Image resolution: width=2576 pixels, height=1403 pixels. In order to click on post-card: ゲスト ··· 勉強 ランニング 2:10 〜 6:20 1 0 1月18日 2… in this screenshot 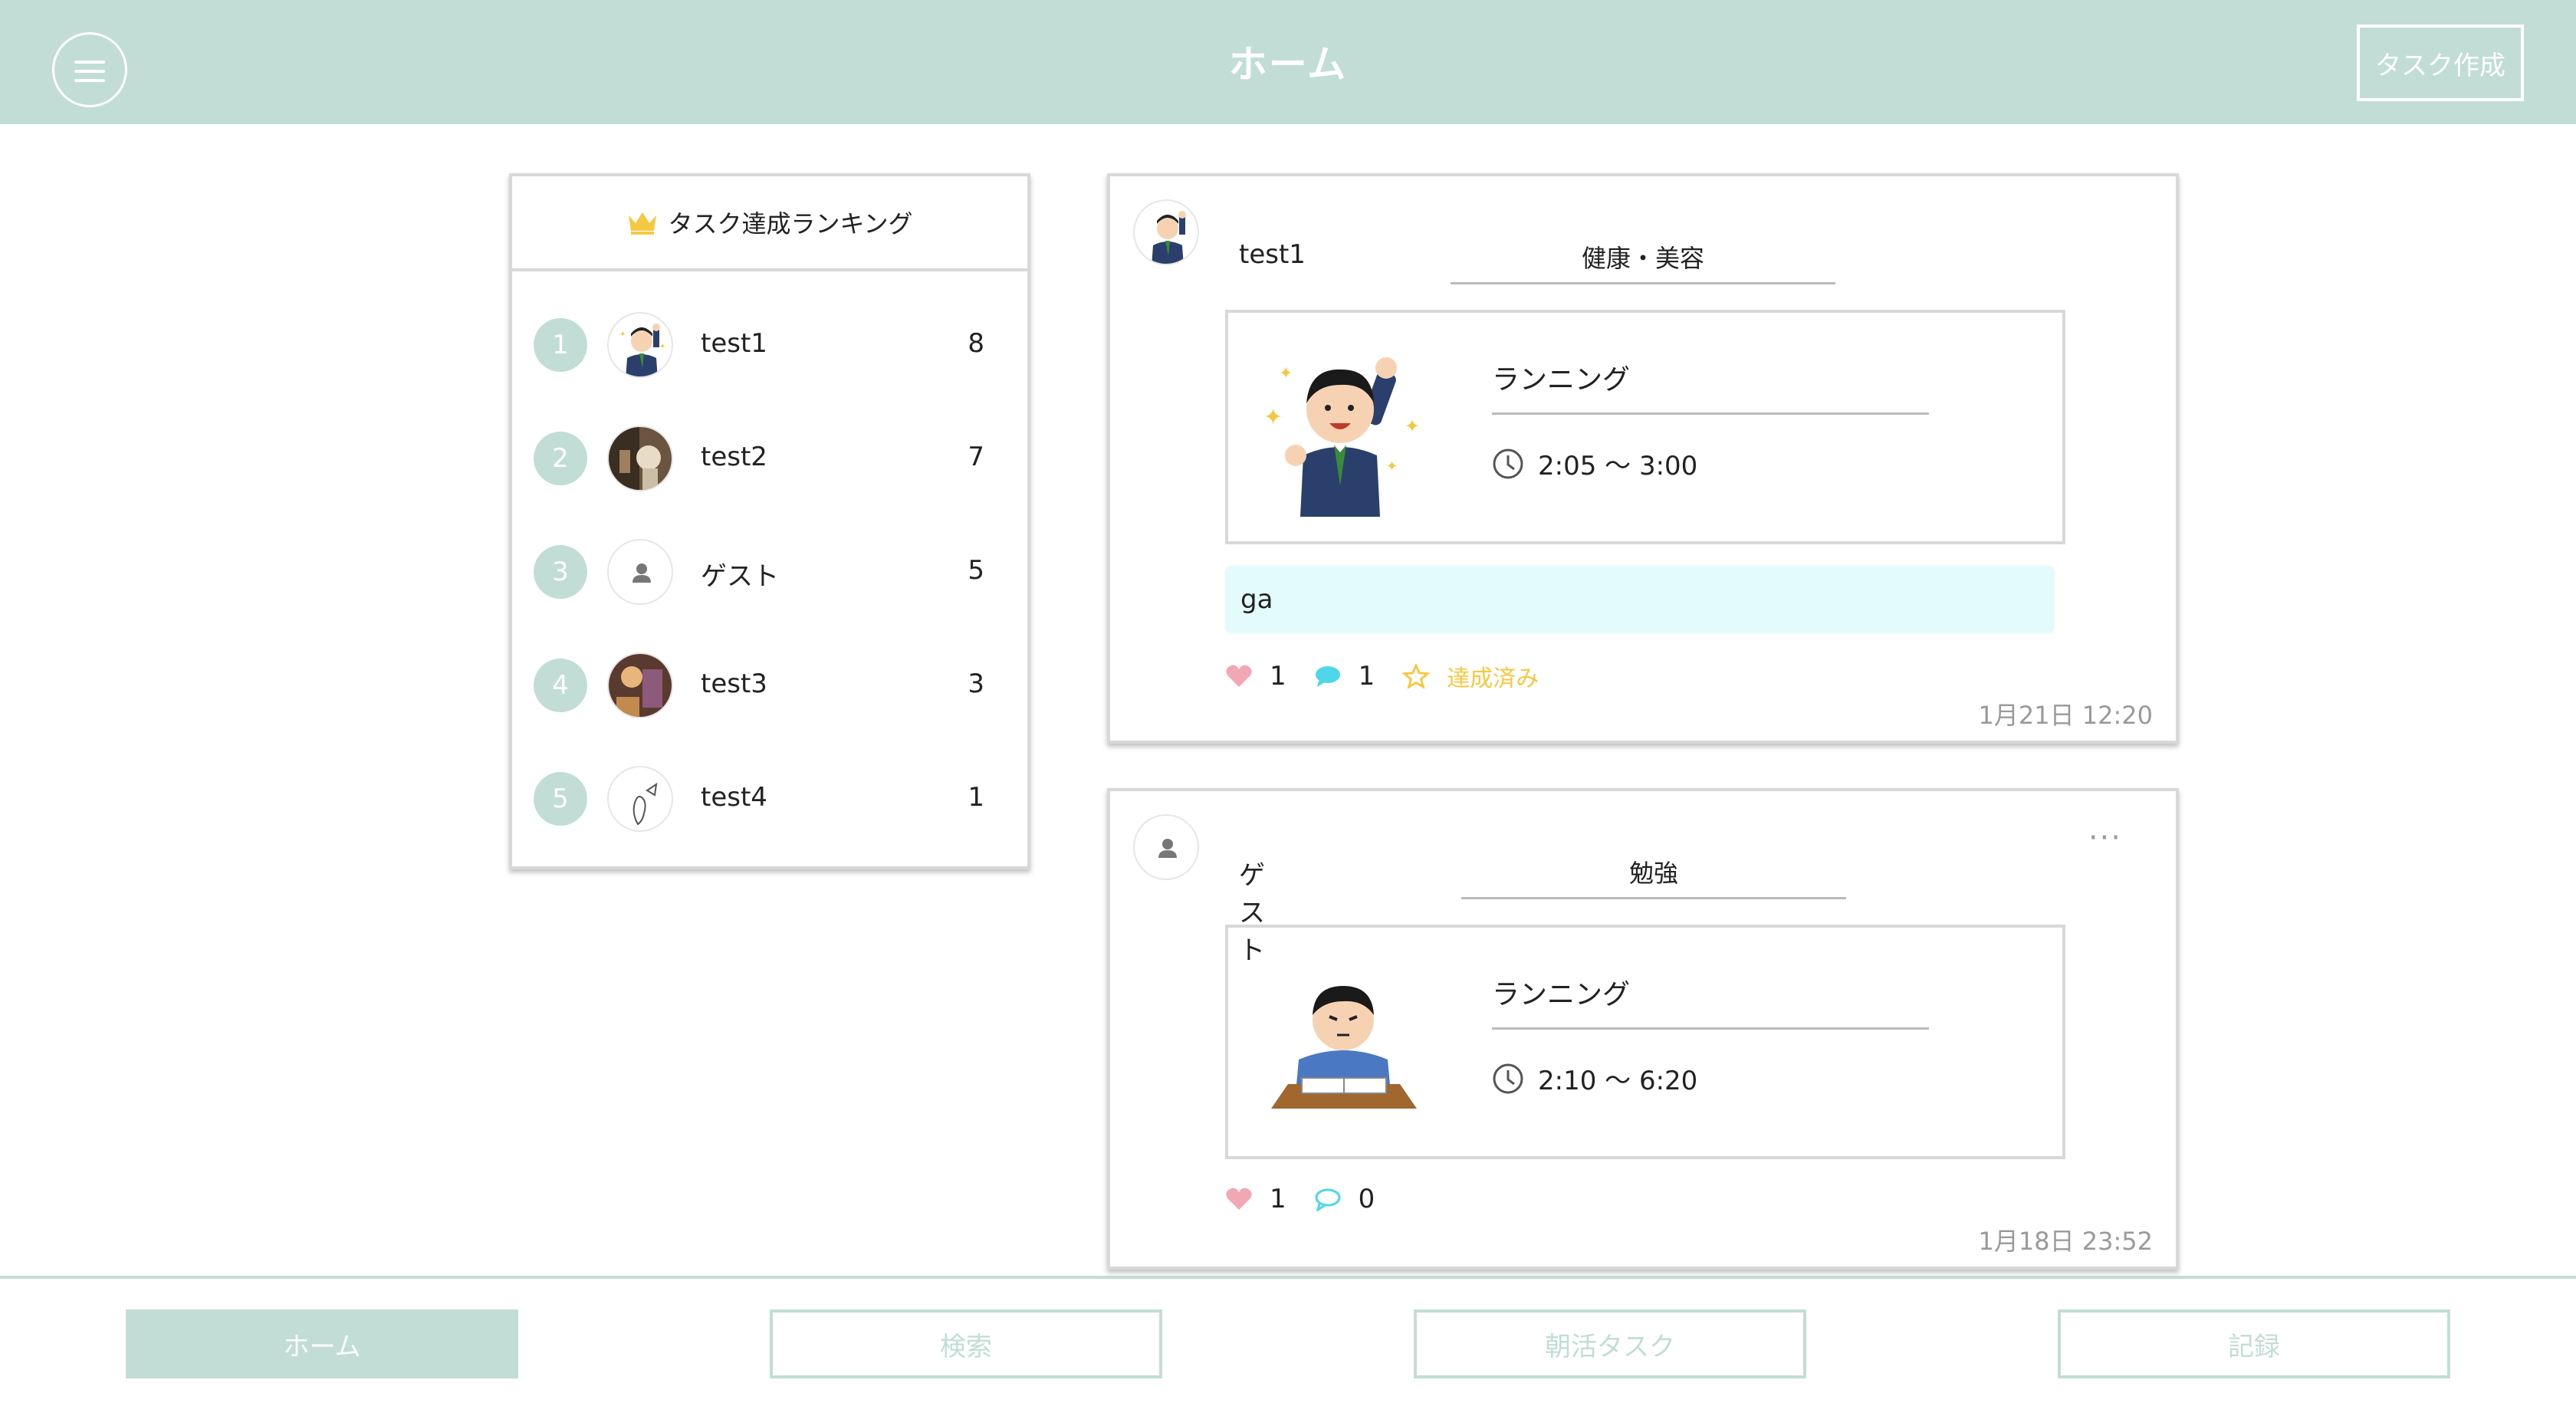, I will do `click(1643, 1029)`.